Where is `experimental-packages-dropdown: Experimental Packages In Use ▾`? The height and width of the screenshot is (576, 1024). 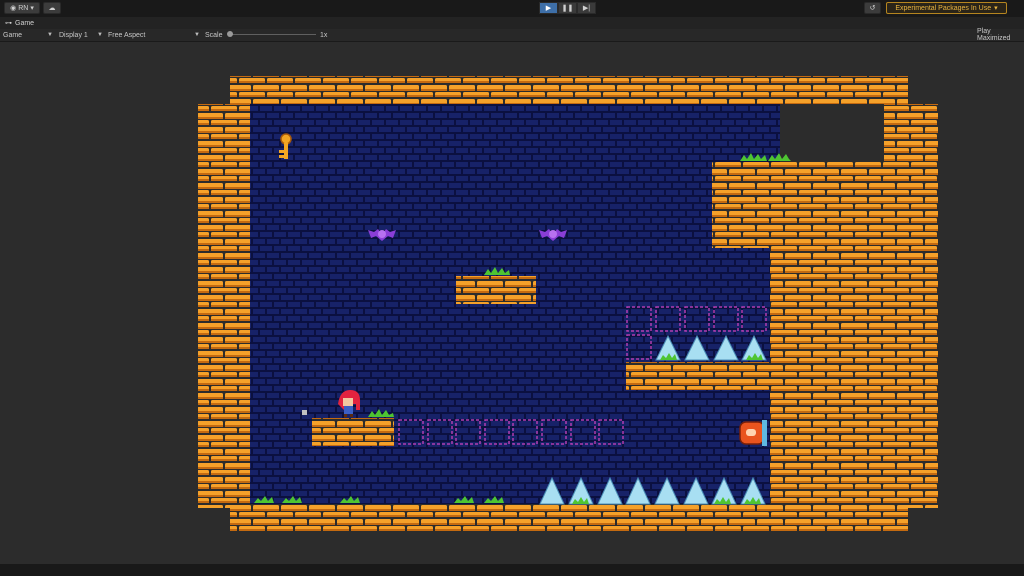 experimental-packages-dropdown: Experimental Packages In Use ▾ is located at coordinates (946, 8).